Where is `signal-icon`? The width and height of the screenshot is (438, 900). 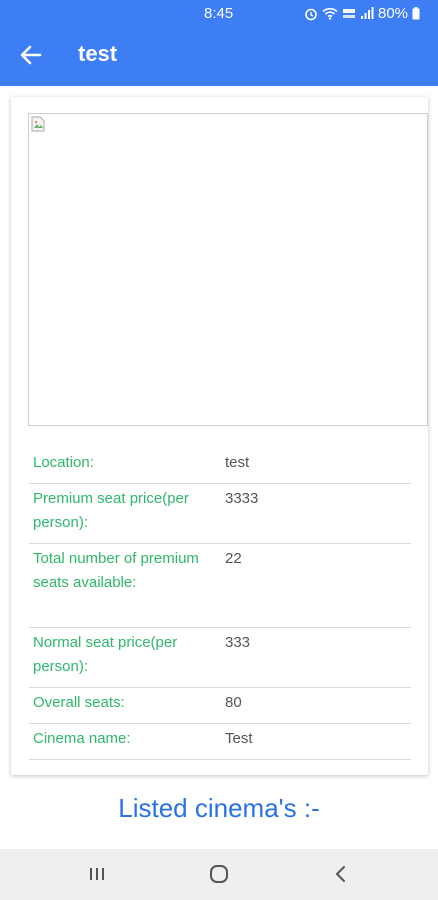 signal-icon is located at coordinates (367, 13).